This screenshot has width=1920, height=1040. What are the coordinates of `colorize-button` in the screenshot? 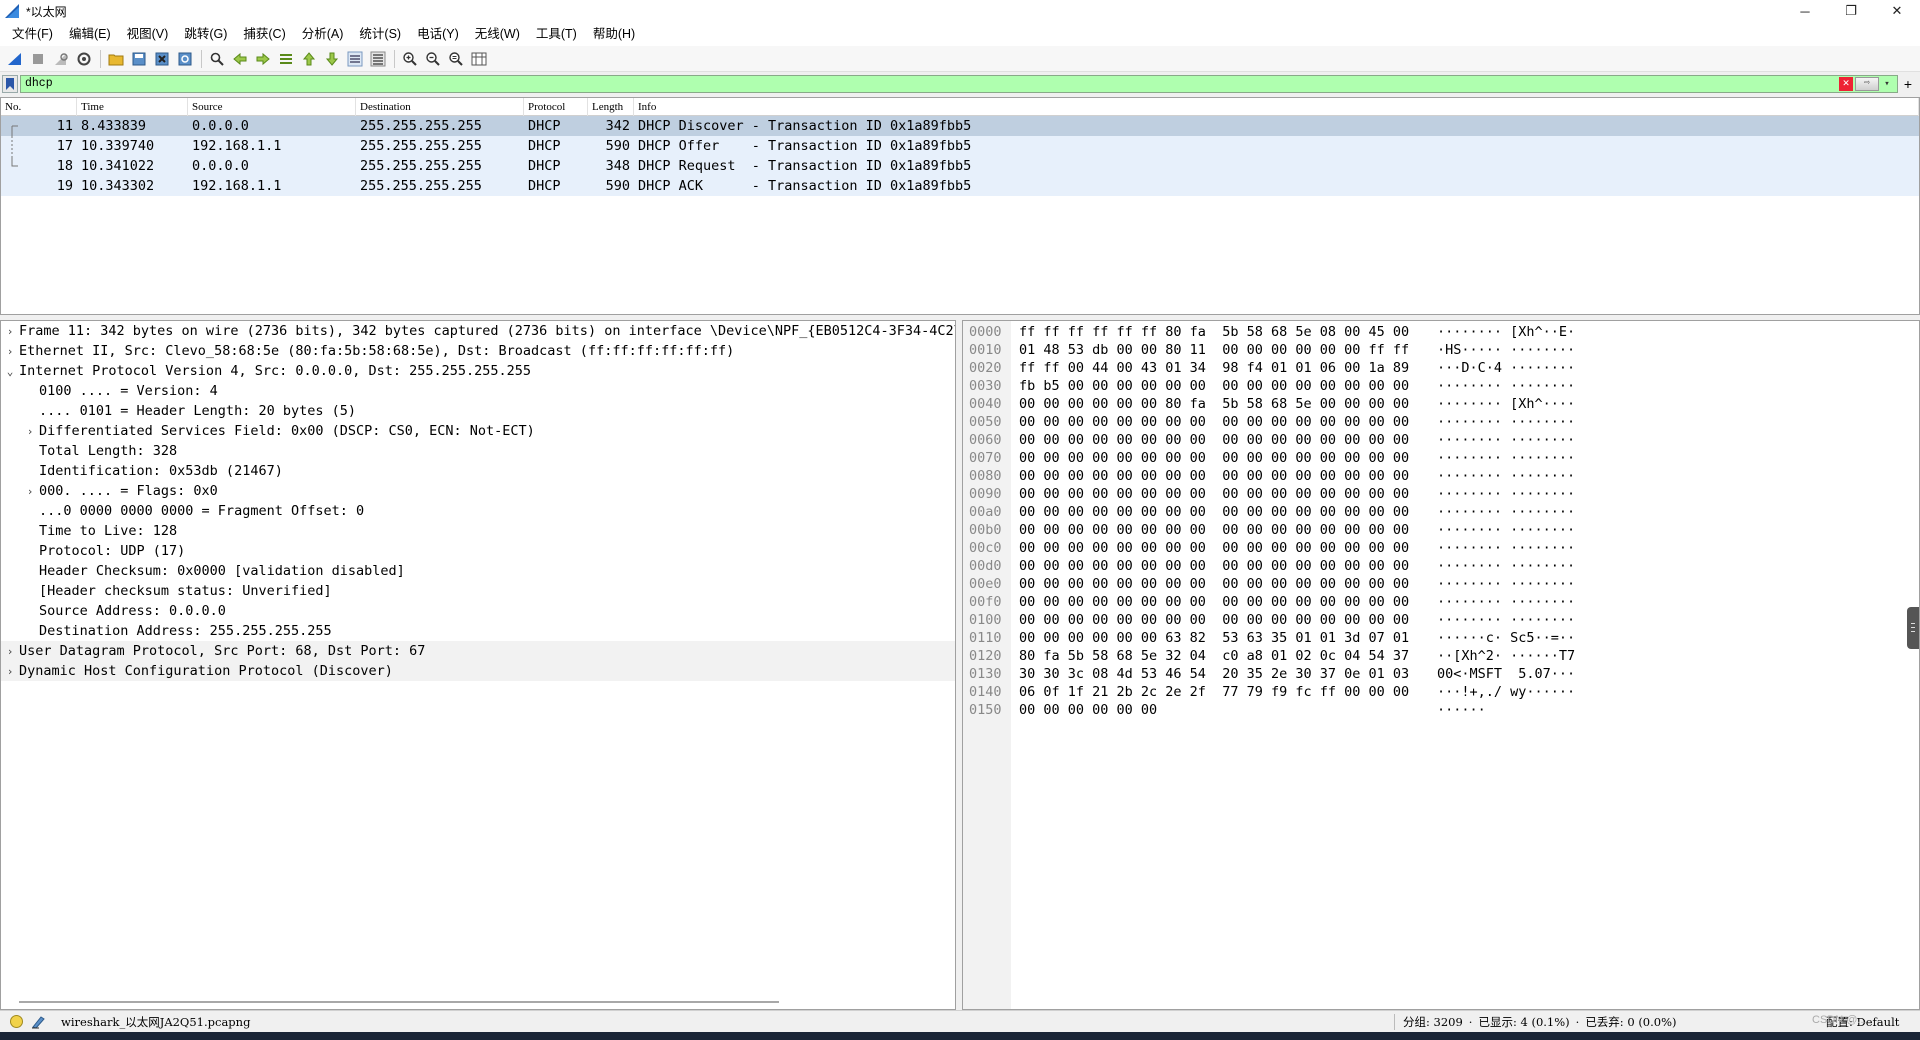 It's located at (378, 59).